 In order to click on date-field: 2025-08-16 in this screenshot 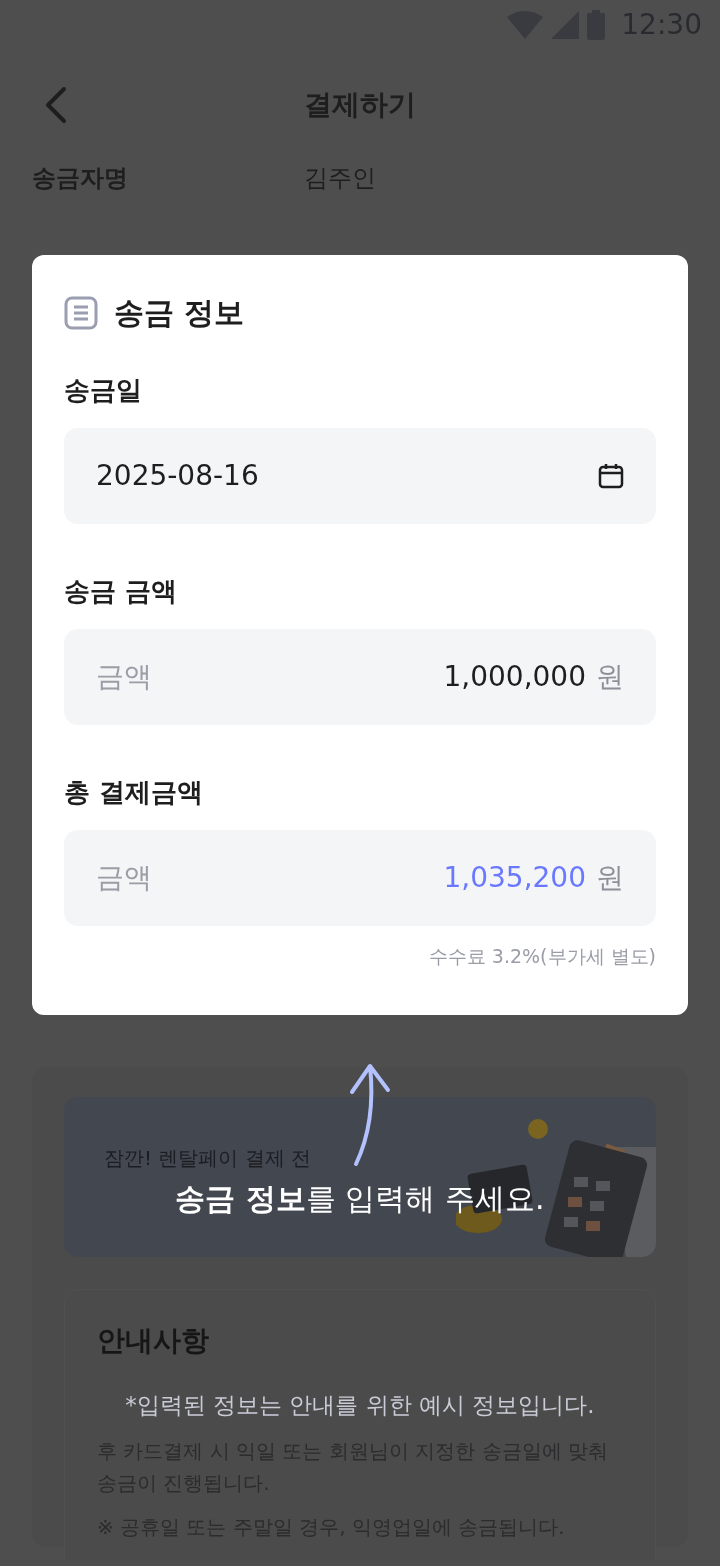, I will do `click(360, 476)`.